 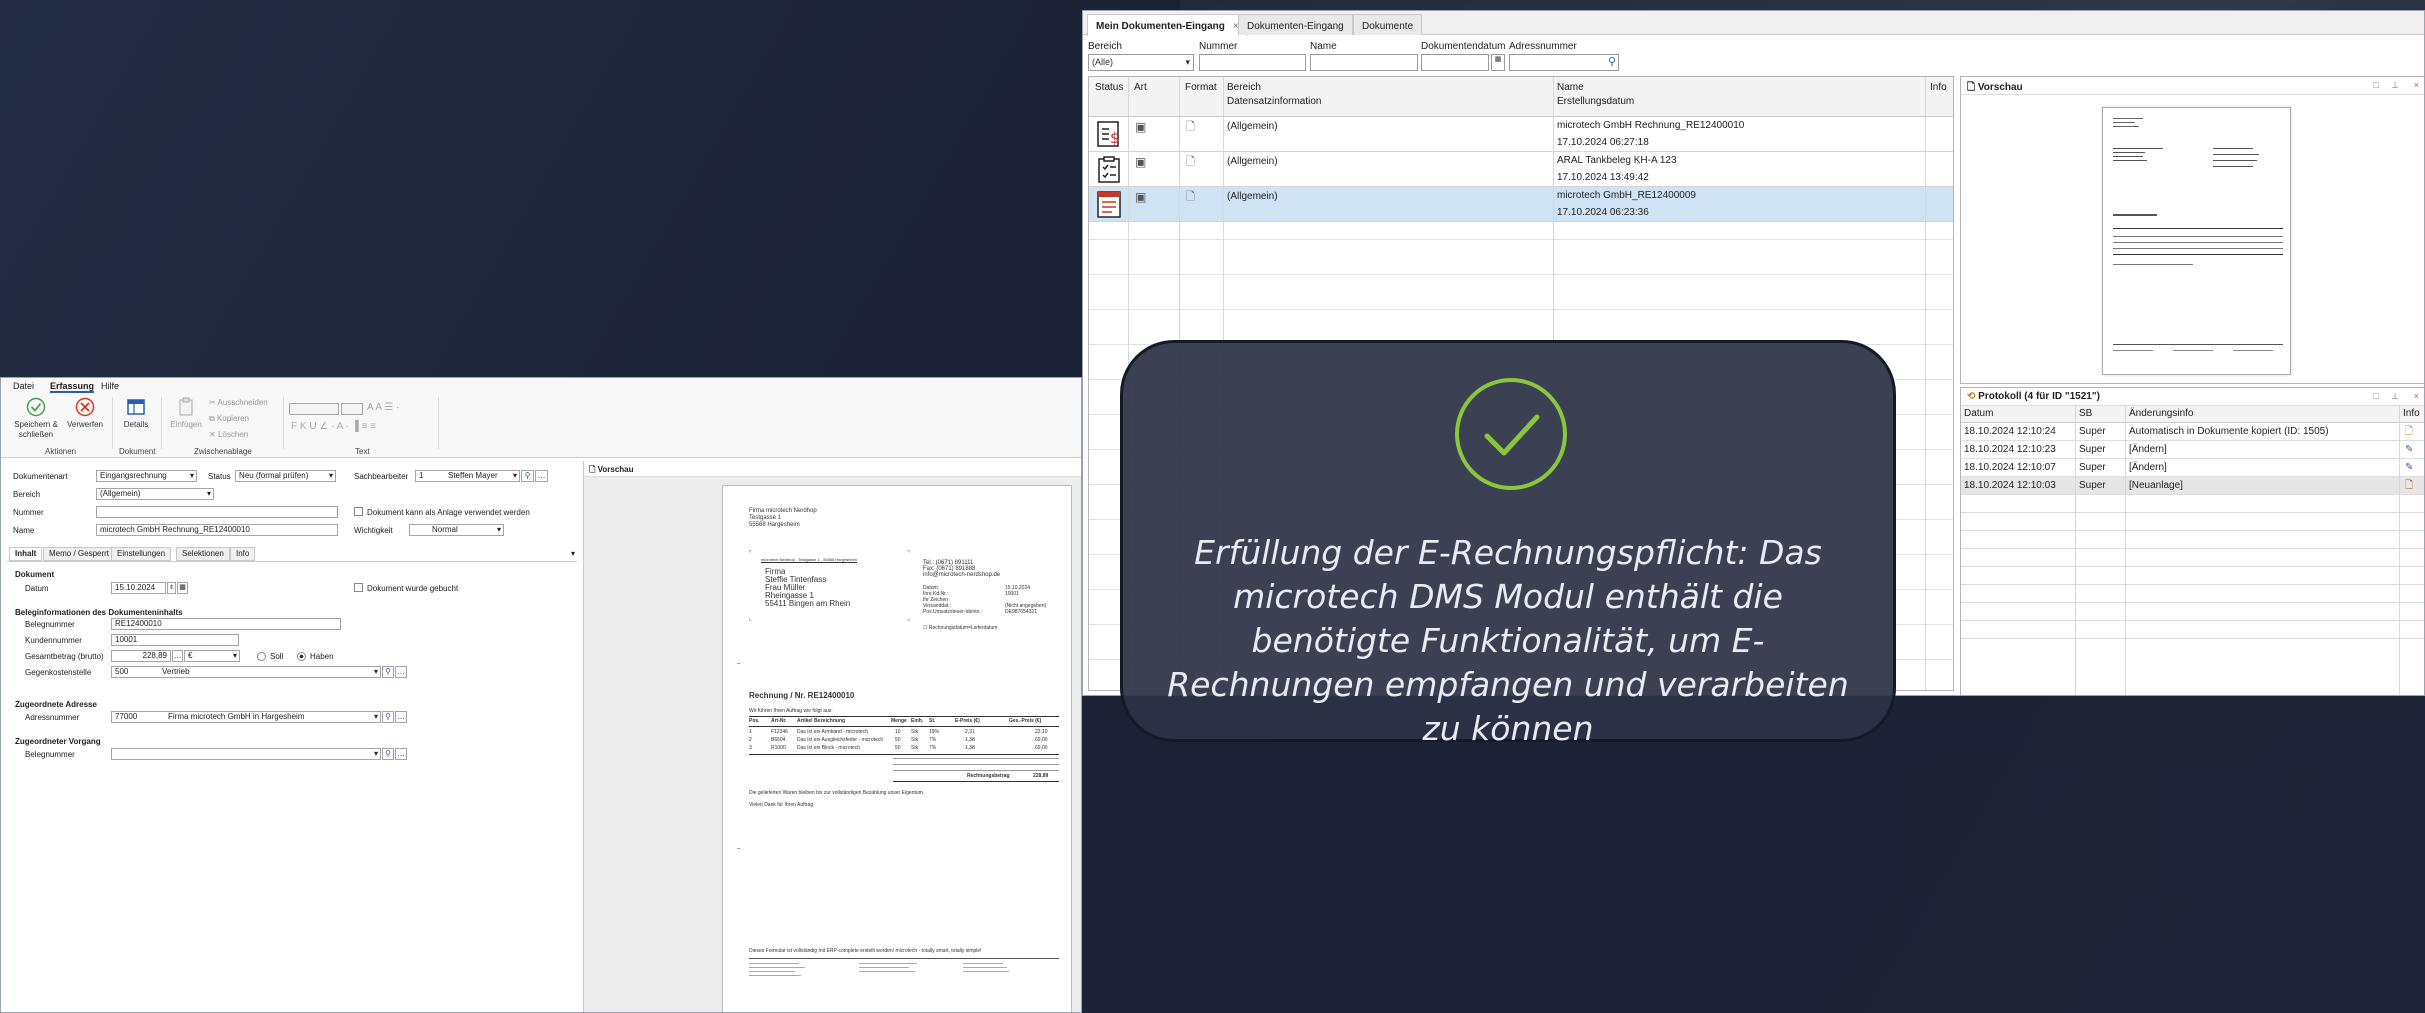 What do you see at coordinates (301, 656) in the screenshot?
I see `haben-radio` at bounding box center [301, 656].